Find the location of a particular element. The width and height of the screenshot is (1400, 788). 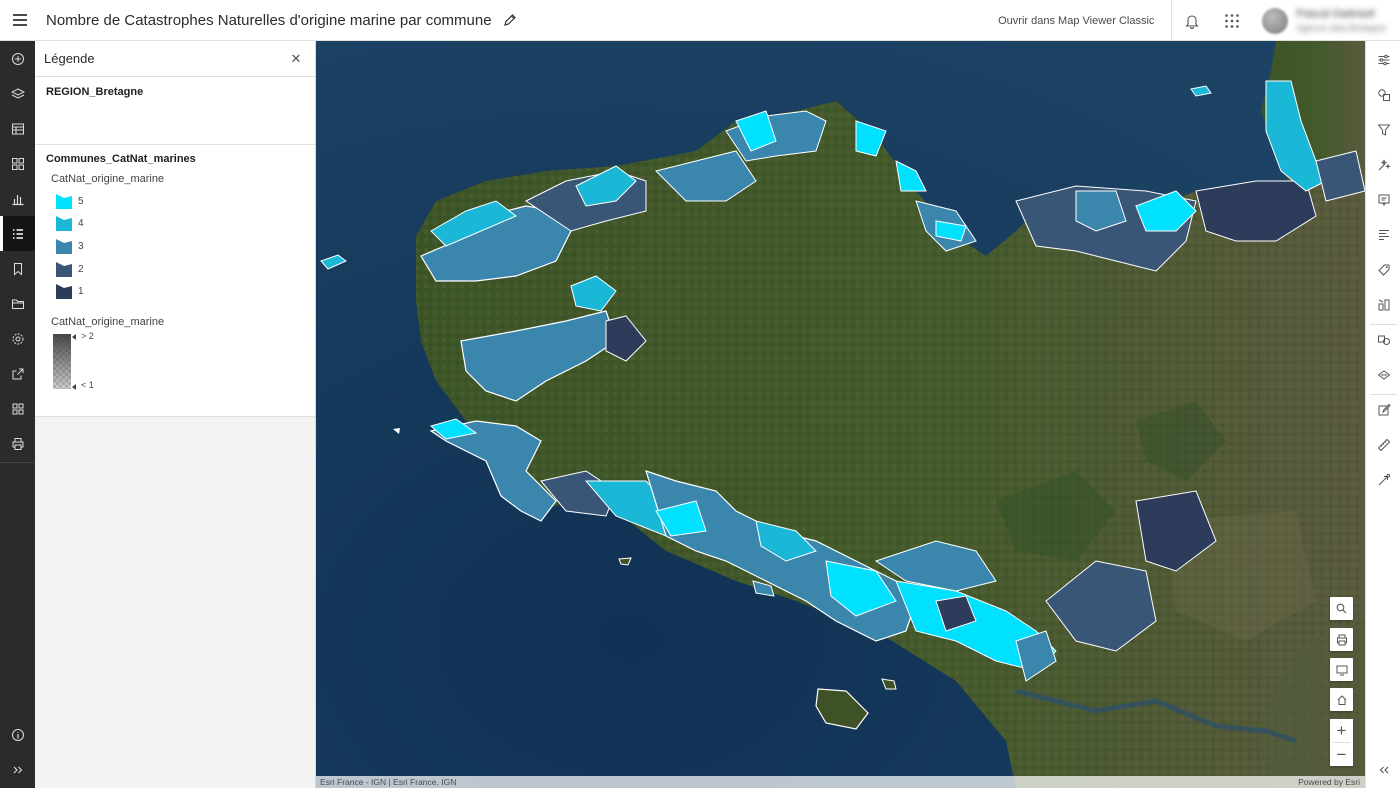

opacity-ramp: > 2 < 1 is located at coordinates (184, 363).